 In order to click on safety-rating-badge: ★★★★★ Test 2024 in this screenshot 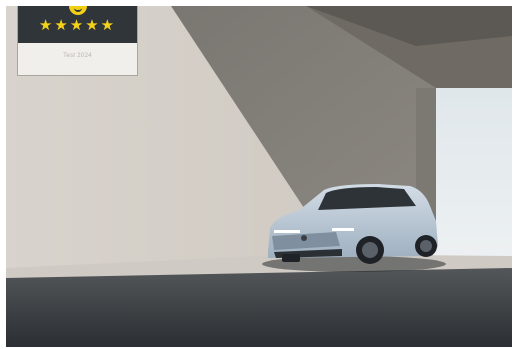, I will do `click(77, 41)`.